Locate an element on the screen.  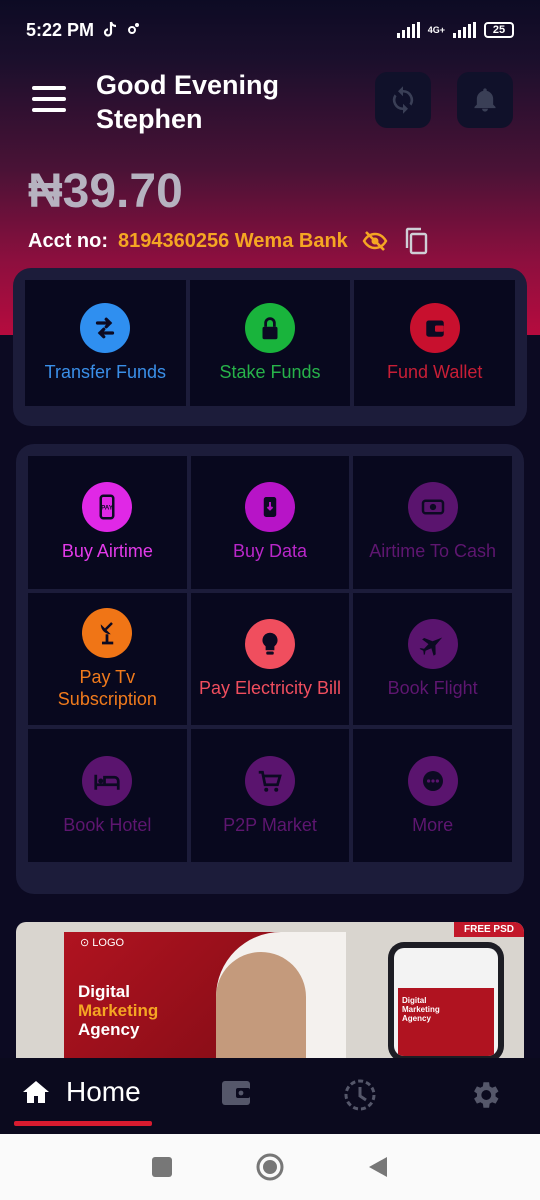
recents-icon is located at coordinates (162, 1167).